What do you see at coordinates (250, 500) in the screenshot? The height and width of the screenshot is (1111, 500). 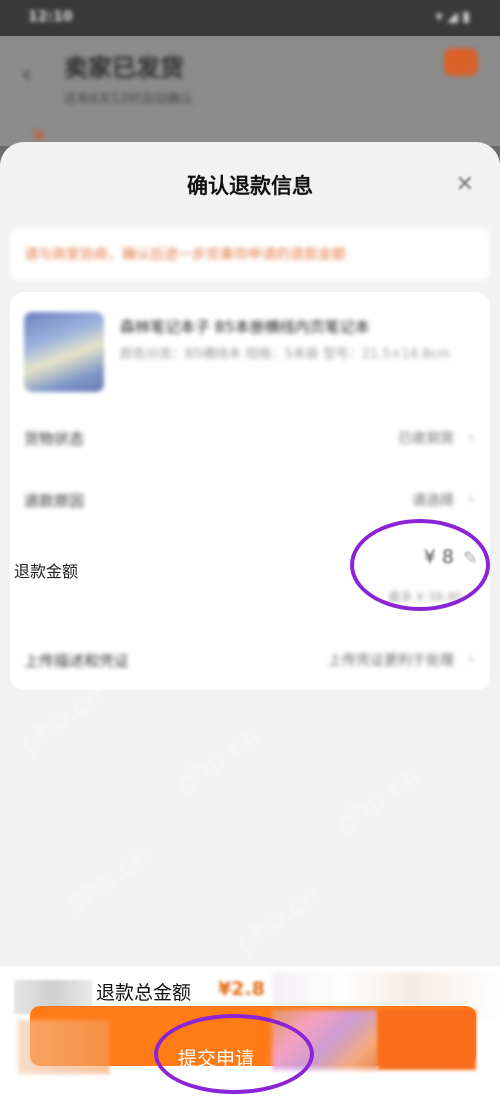 I see `refund-reason-row: 退款原因 请选择 ›` at bounding box center [250, 500].